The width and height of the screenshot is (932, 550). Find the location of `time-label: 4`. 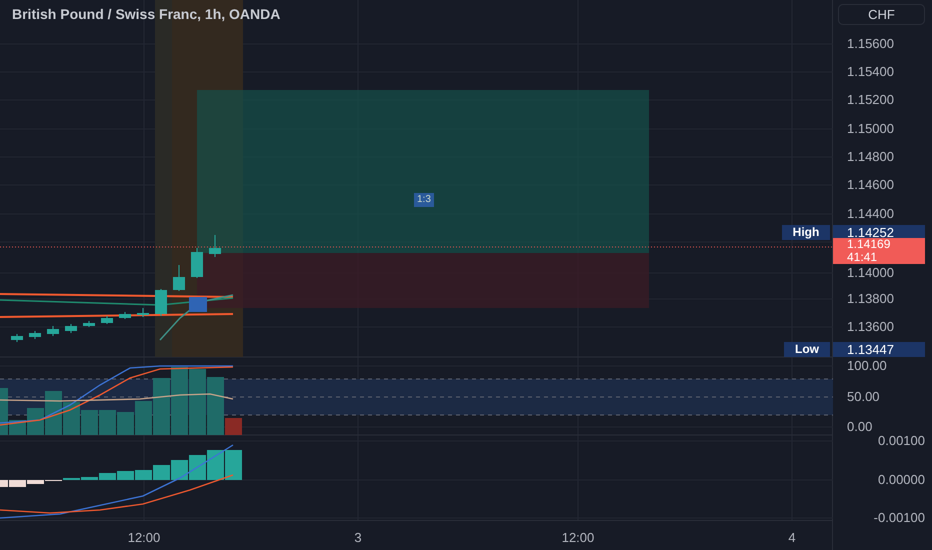

time-label: 4 is located at coordinates (792, 538).